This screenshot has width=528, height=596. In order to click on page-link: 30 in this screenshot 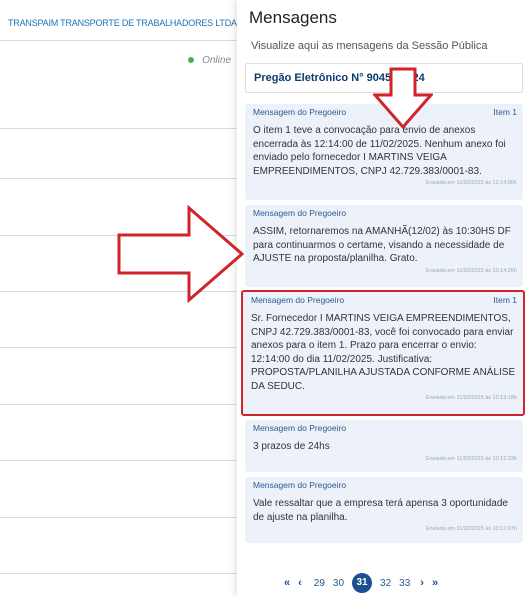, I will do `click(338, 583)`.